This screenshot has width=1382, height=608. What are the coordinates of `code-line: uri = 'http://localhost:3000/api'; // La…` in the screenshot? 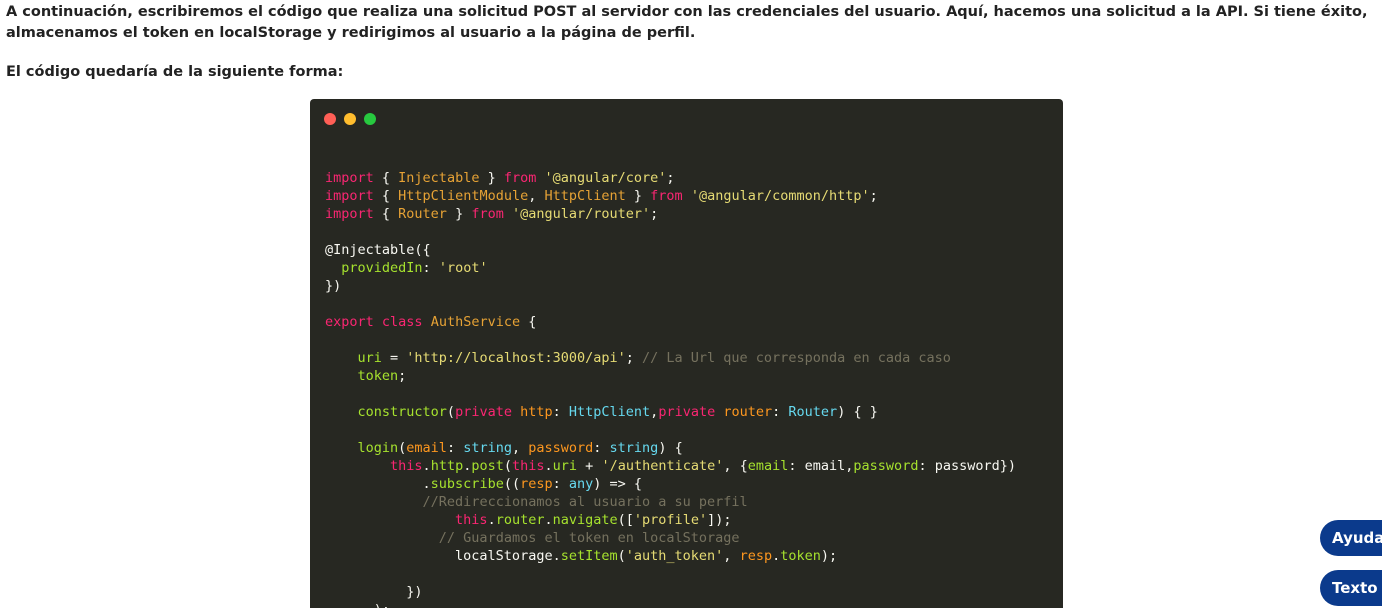 It's located at (670, 358).